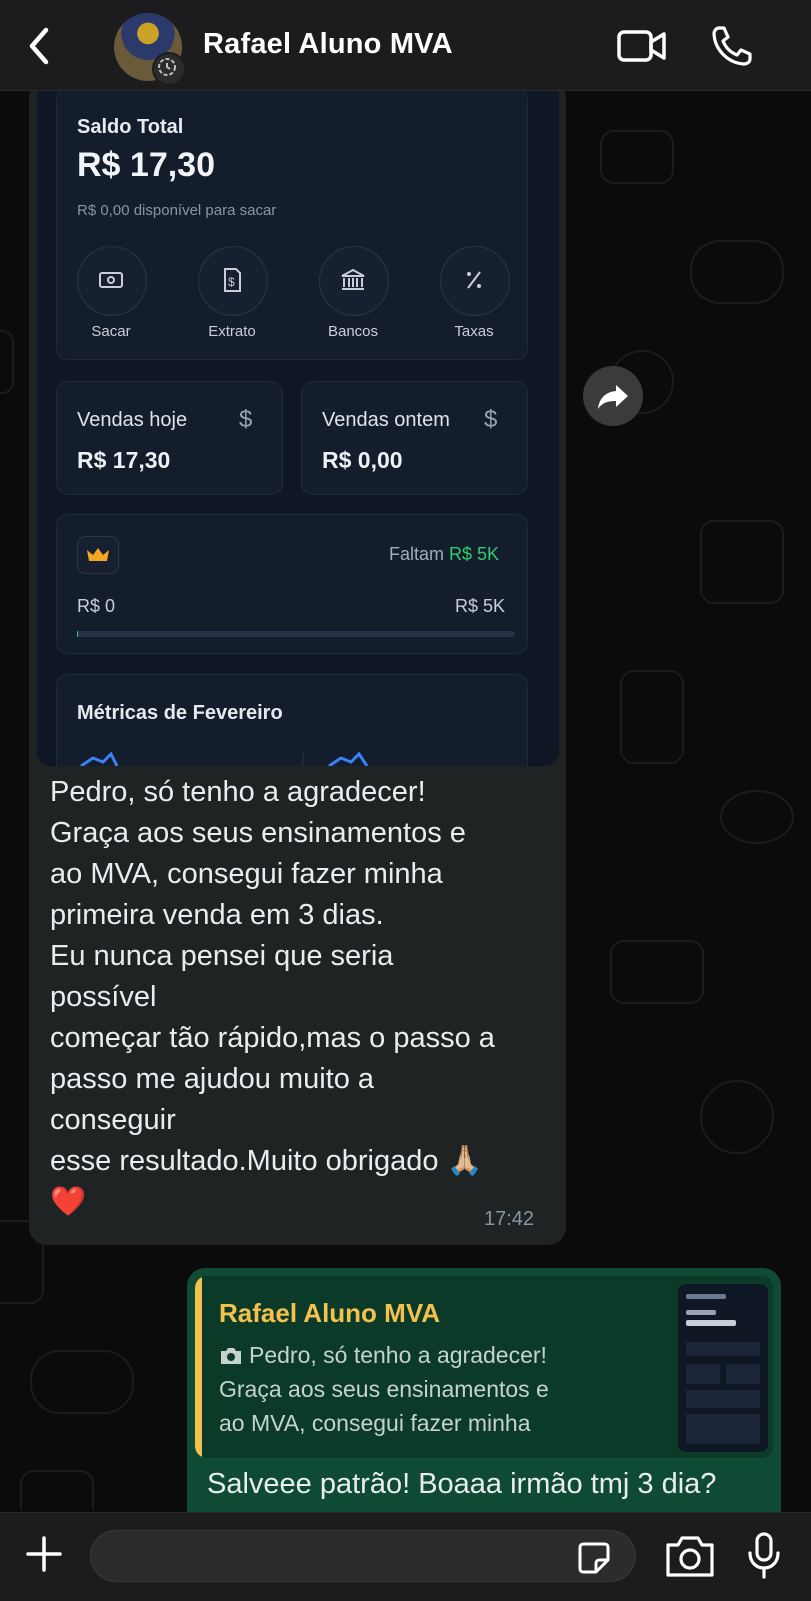 The image size is (811, 1601). I want to click on quote-author: Rafael Aluno MVA, so click(330, 1313).